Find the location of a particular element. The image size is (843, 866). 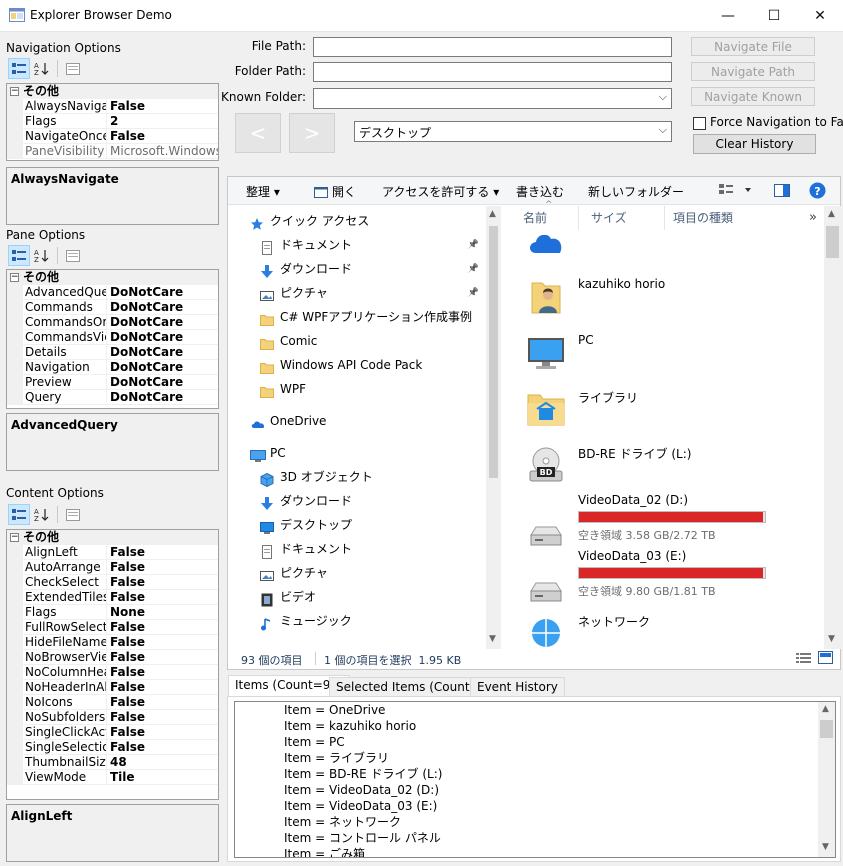

property-row: Flags 2 is located at coordinates (112, 121).